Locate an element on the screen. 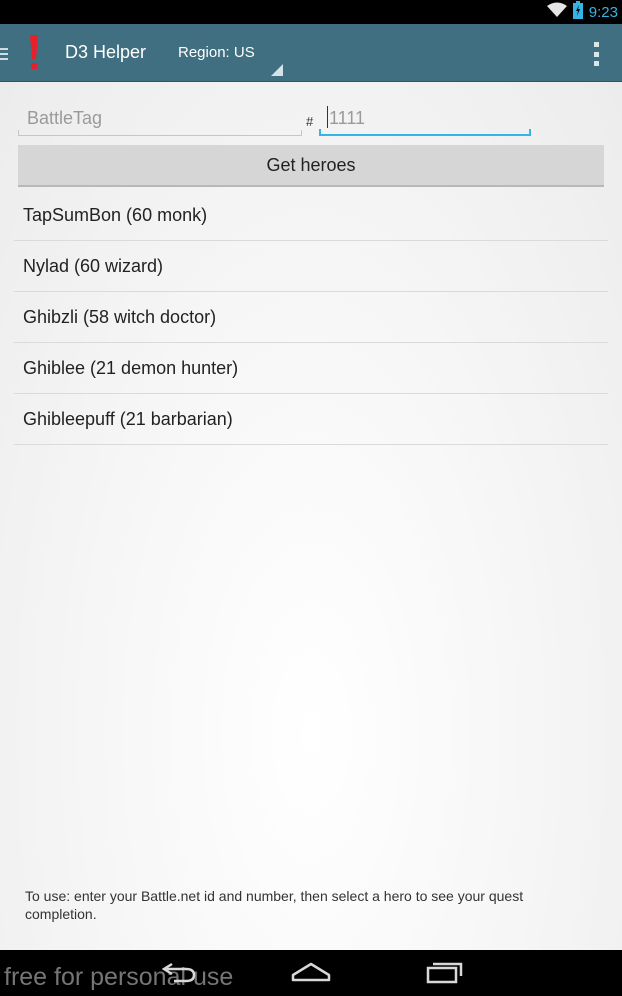  get-heroes-button: Get heroes is located at coordinates (311, 166).